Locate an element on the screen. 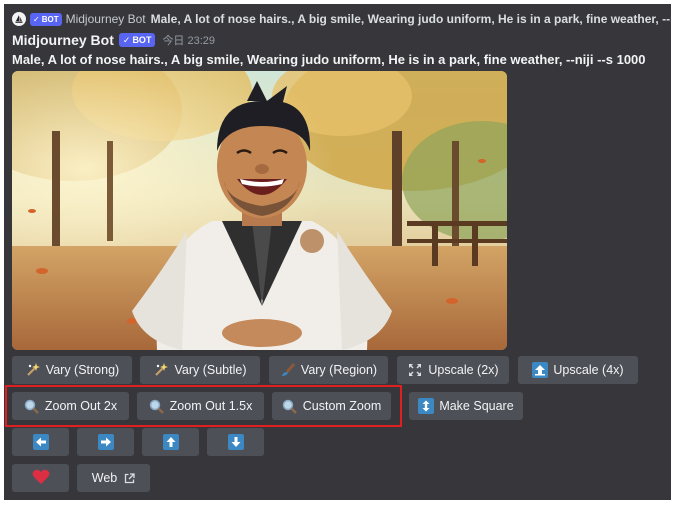 The height and width of the screenshot is (507, 676). upscale-4x-button: Upscale (4x) is located at coordinates (578, 370).